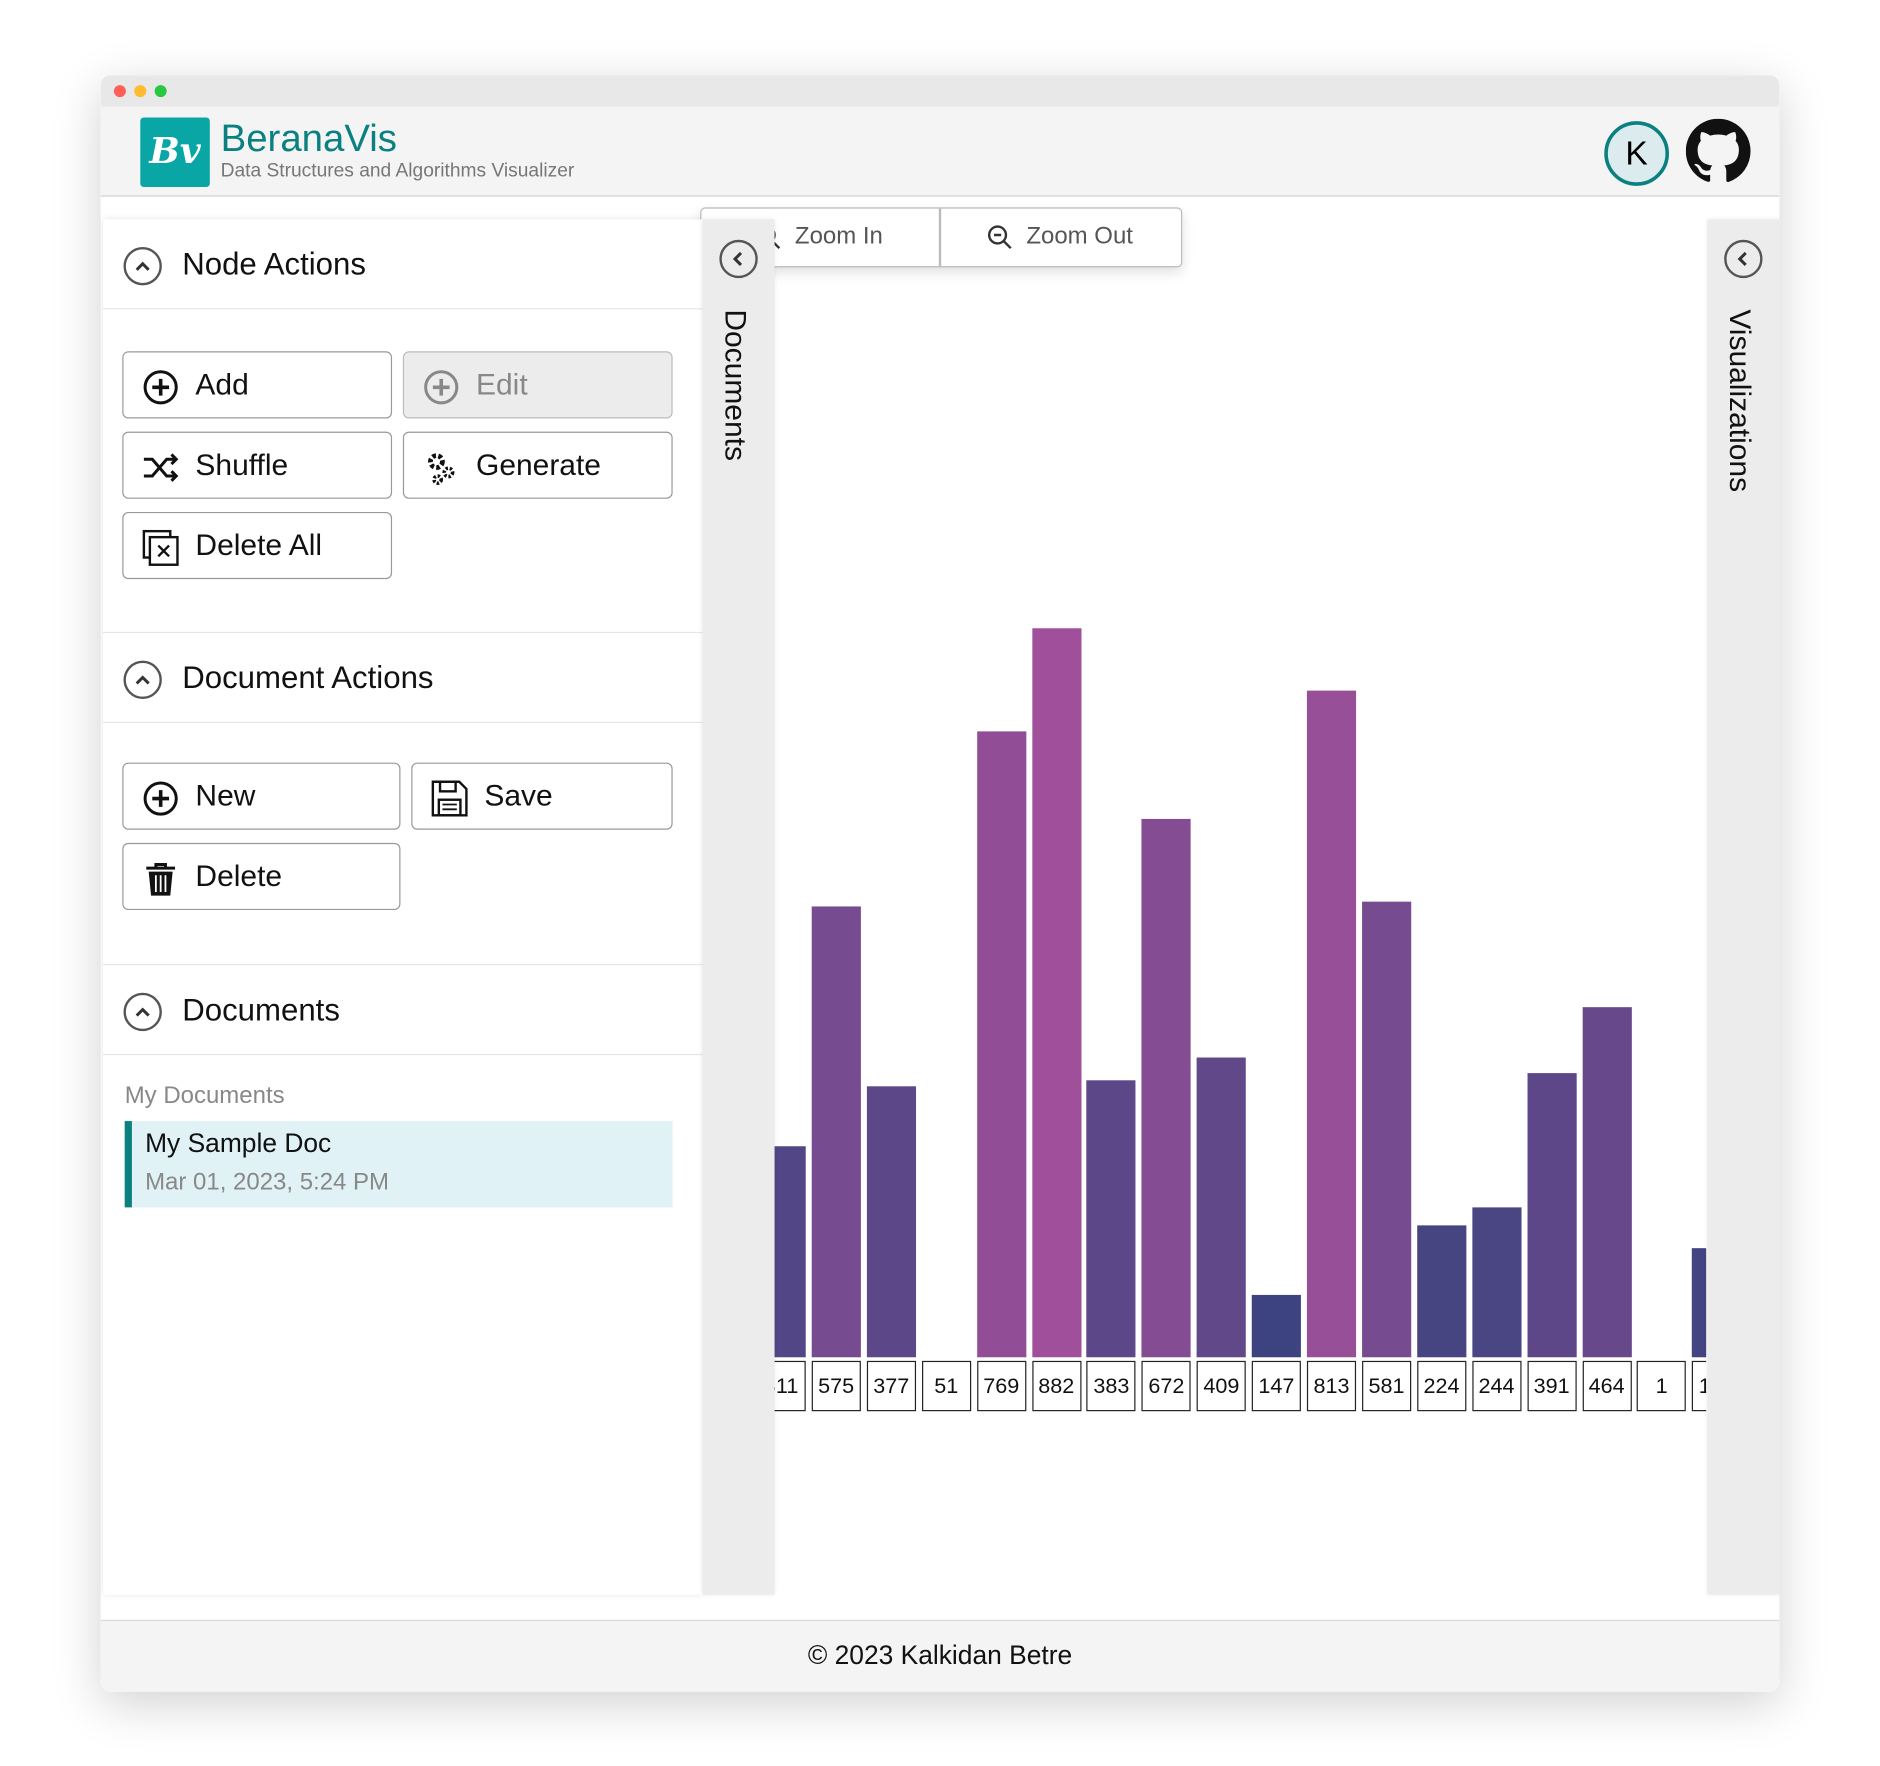 This screenshot has width=1880, height=1766. What do you see at coordinates (1699, 1386) in the screenshot?
I see `bar-value-label: 199` at bounding box center [1699, 1386].